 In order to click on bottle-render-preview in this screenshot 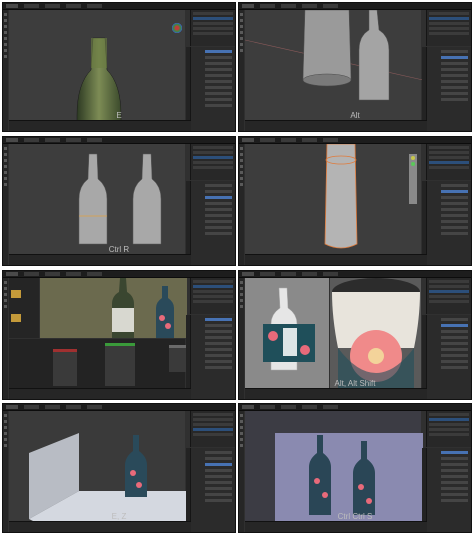, I will do `click(113, 308)`.